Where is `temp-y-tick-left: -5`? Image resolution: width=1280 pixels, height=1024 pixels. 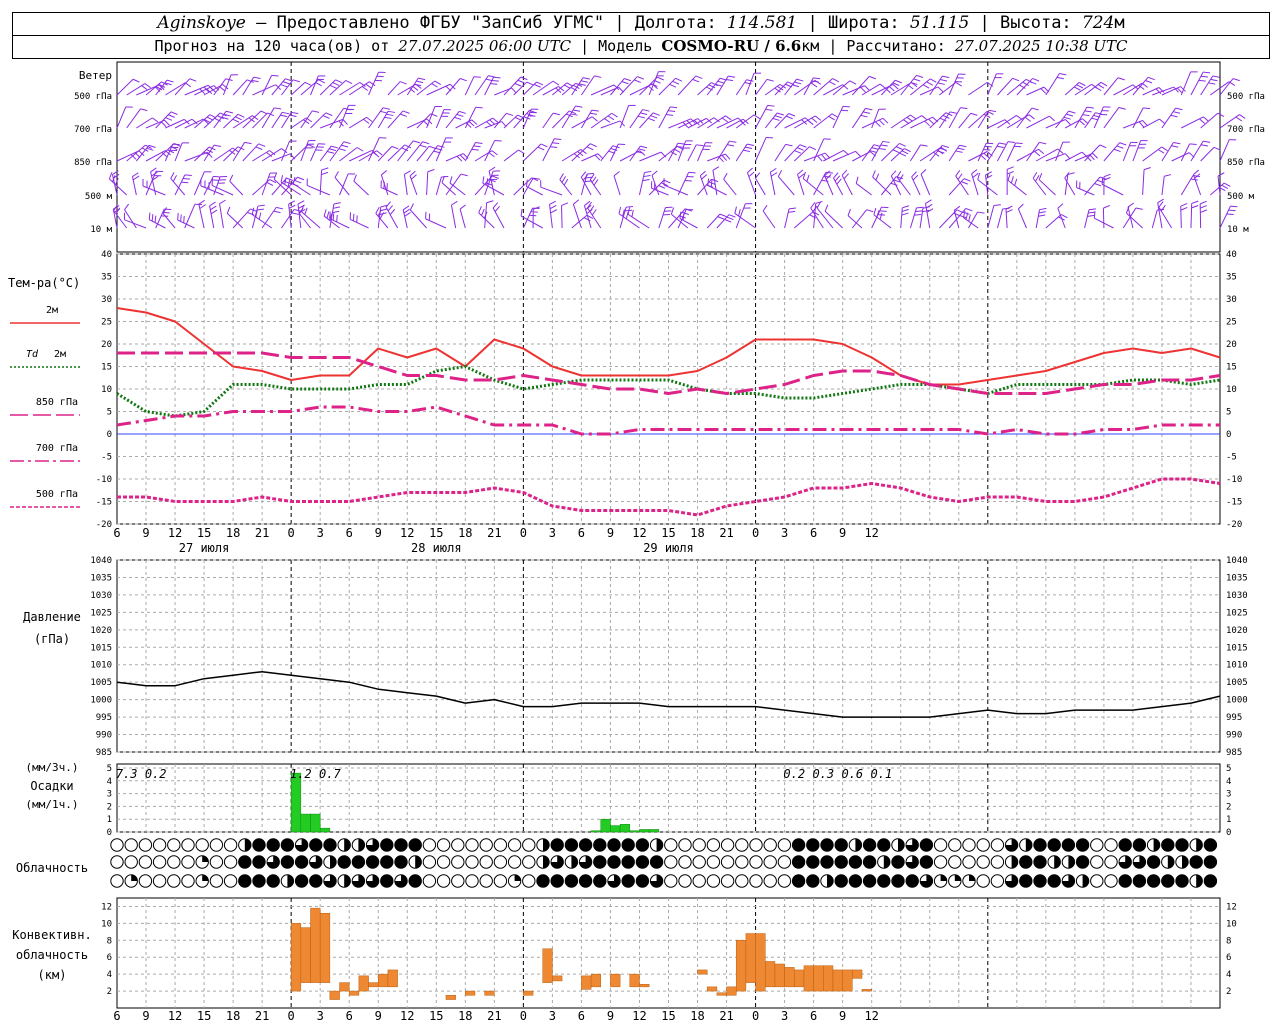
temp-y-tick-left: -5 is located at coordinates (106, 458).